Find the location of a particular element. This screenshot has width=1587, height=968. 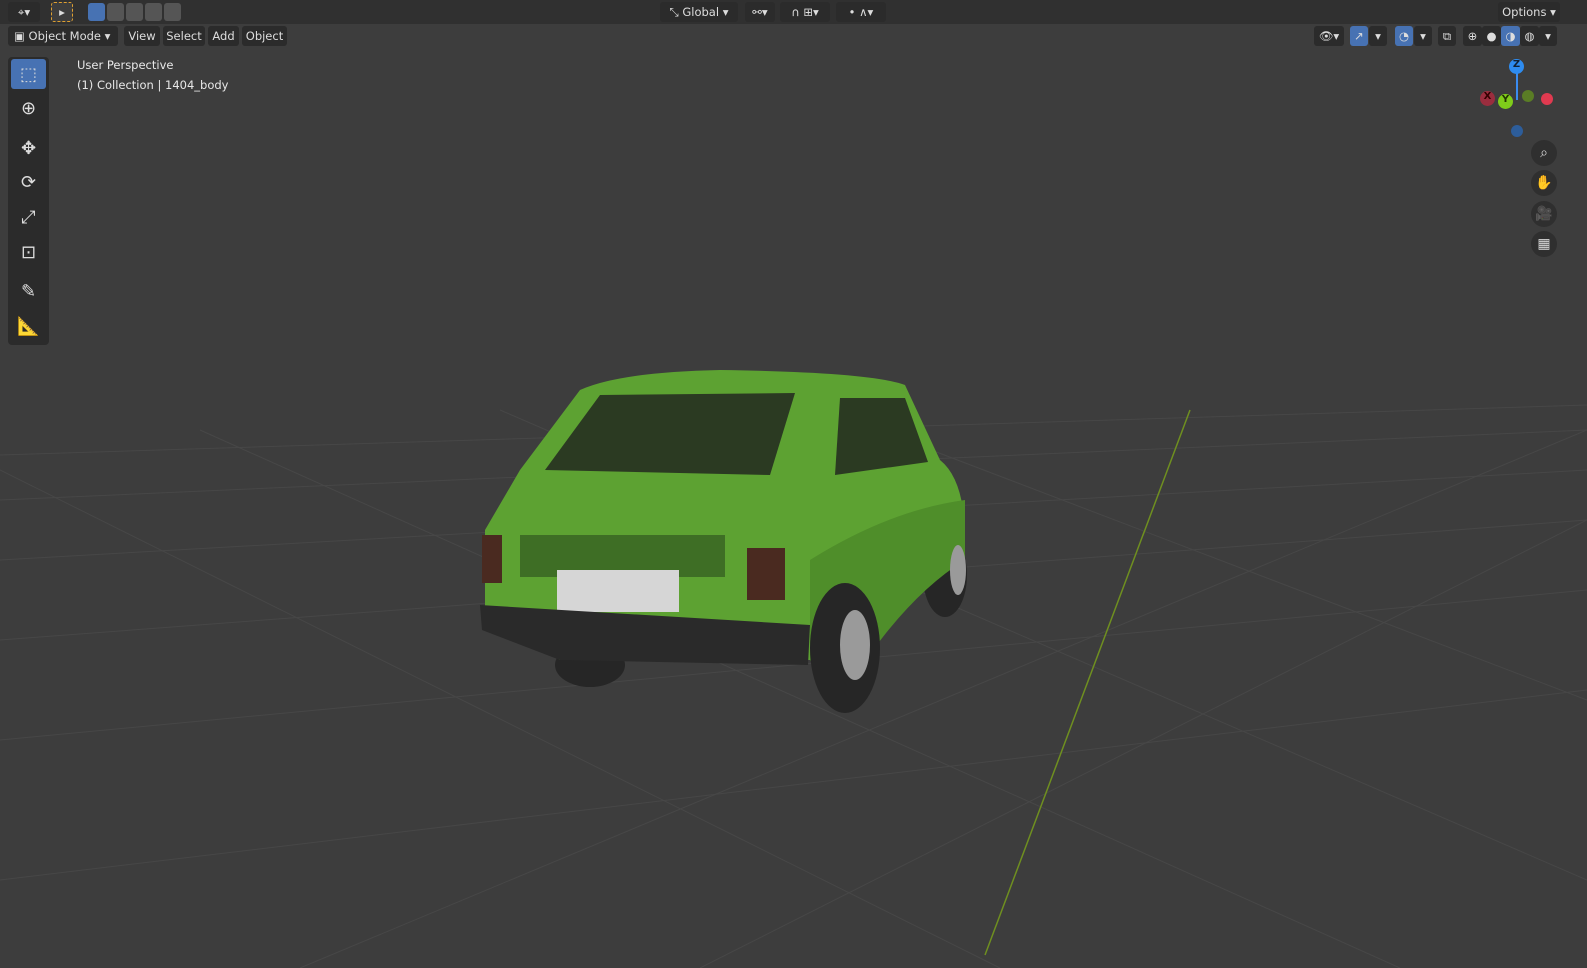

pivot-dropdown: ⚯▾ is located at coordinates (760, 12).